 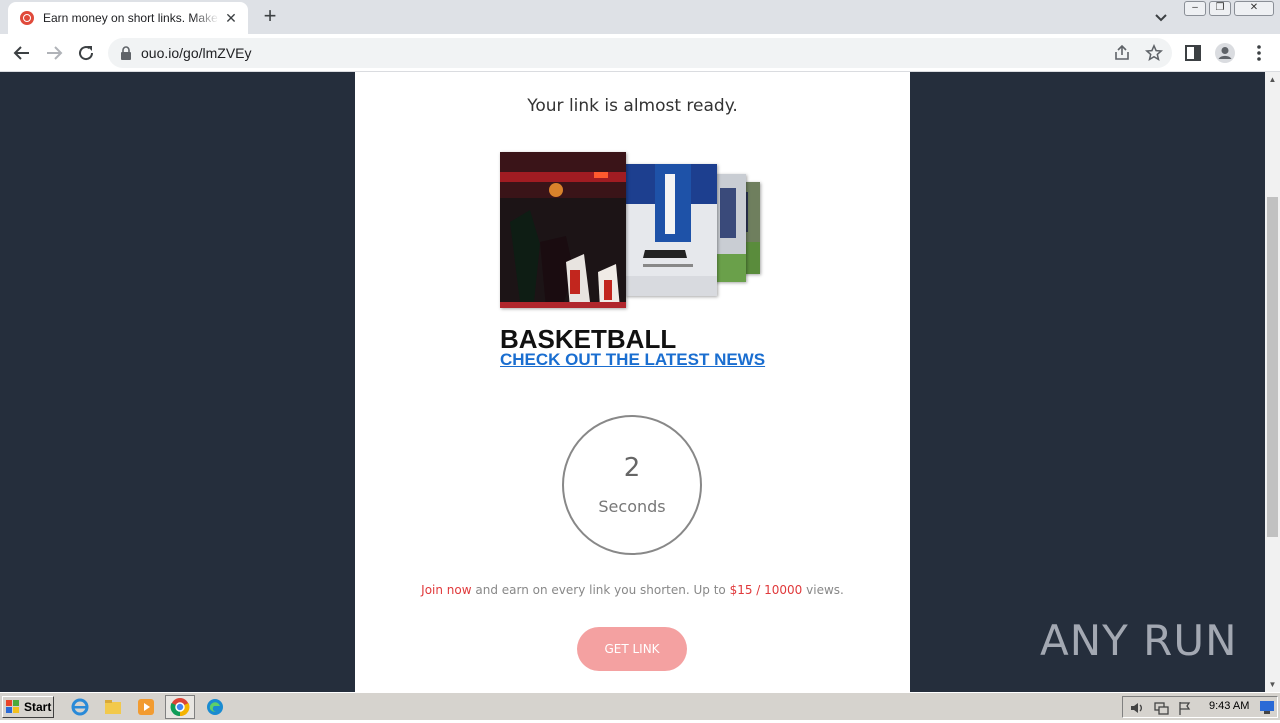 I want to click on chevron-down-icon, so click(x=1161, y=18).